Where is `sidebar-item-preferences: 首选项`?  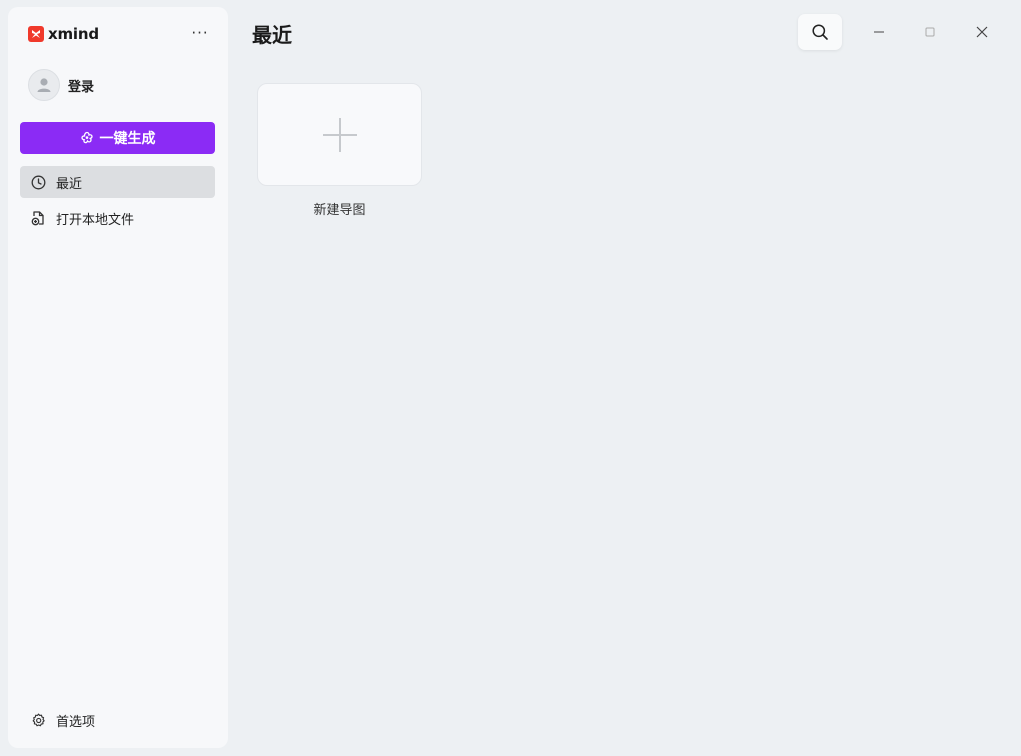 sidebar-item-preferences: 首选项 is located at coordinates (117, 720).